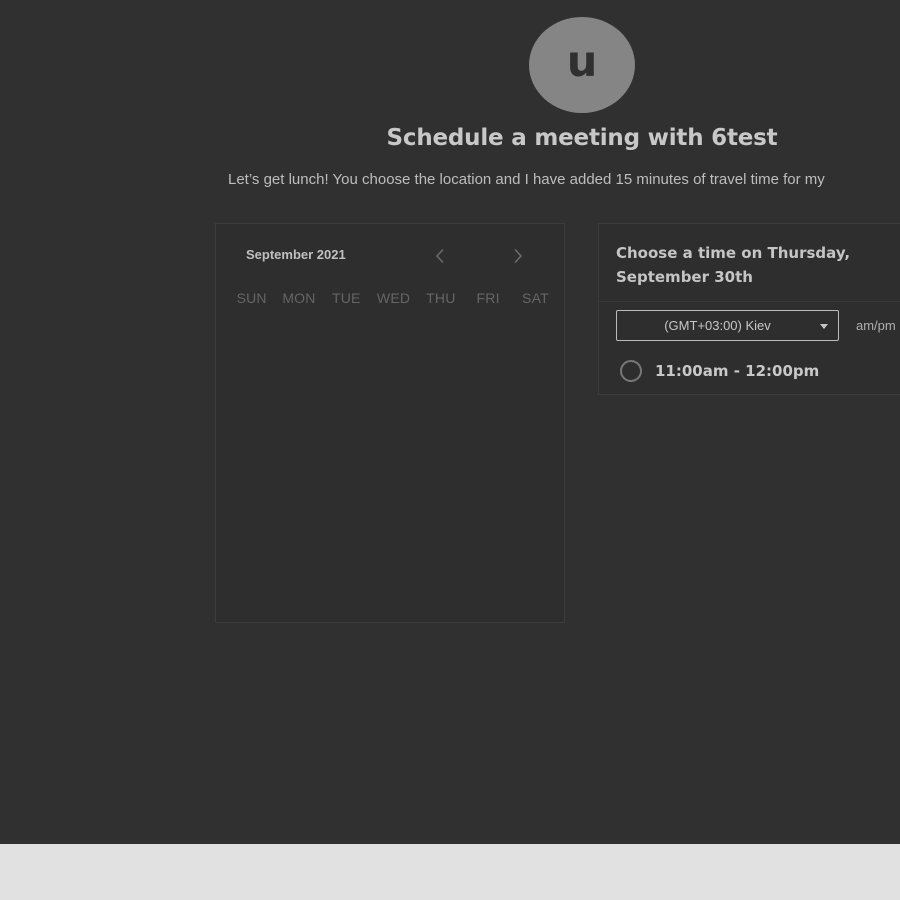 The height and width of the screenshot is (900, 900). I want to click on weekday-tue: TUE, so click(346, 298).